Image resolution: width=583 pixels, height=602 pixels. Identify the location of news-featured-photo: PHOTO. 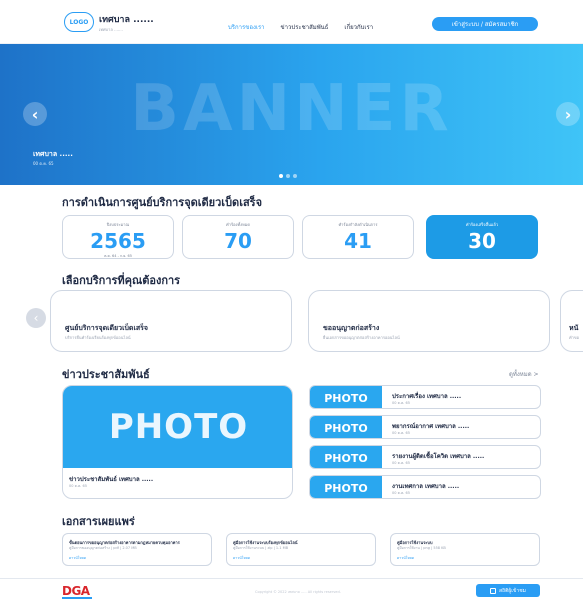
(177, 427).